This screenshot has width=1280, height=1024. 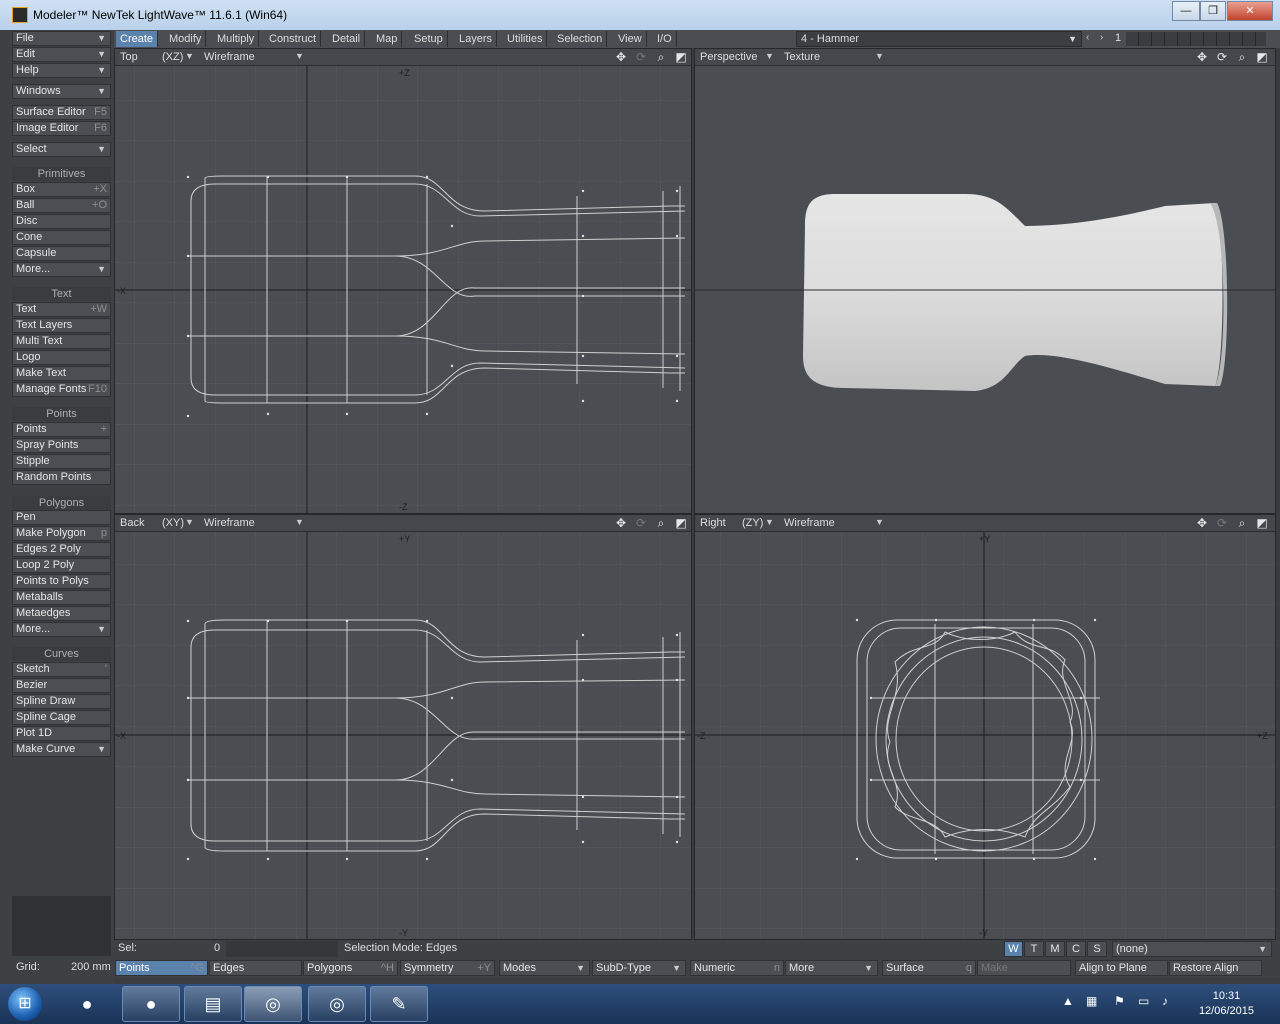 I want to click on points-mode-button: Points ^G, so click(x=161, y=968).